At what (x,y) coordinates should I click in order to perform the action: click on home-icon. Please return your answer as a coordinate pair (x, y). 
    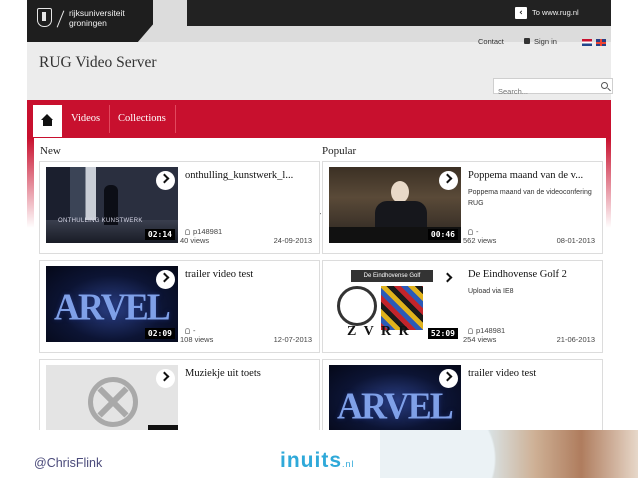
    Looking at the image, I should click on (47, 120).